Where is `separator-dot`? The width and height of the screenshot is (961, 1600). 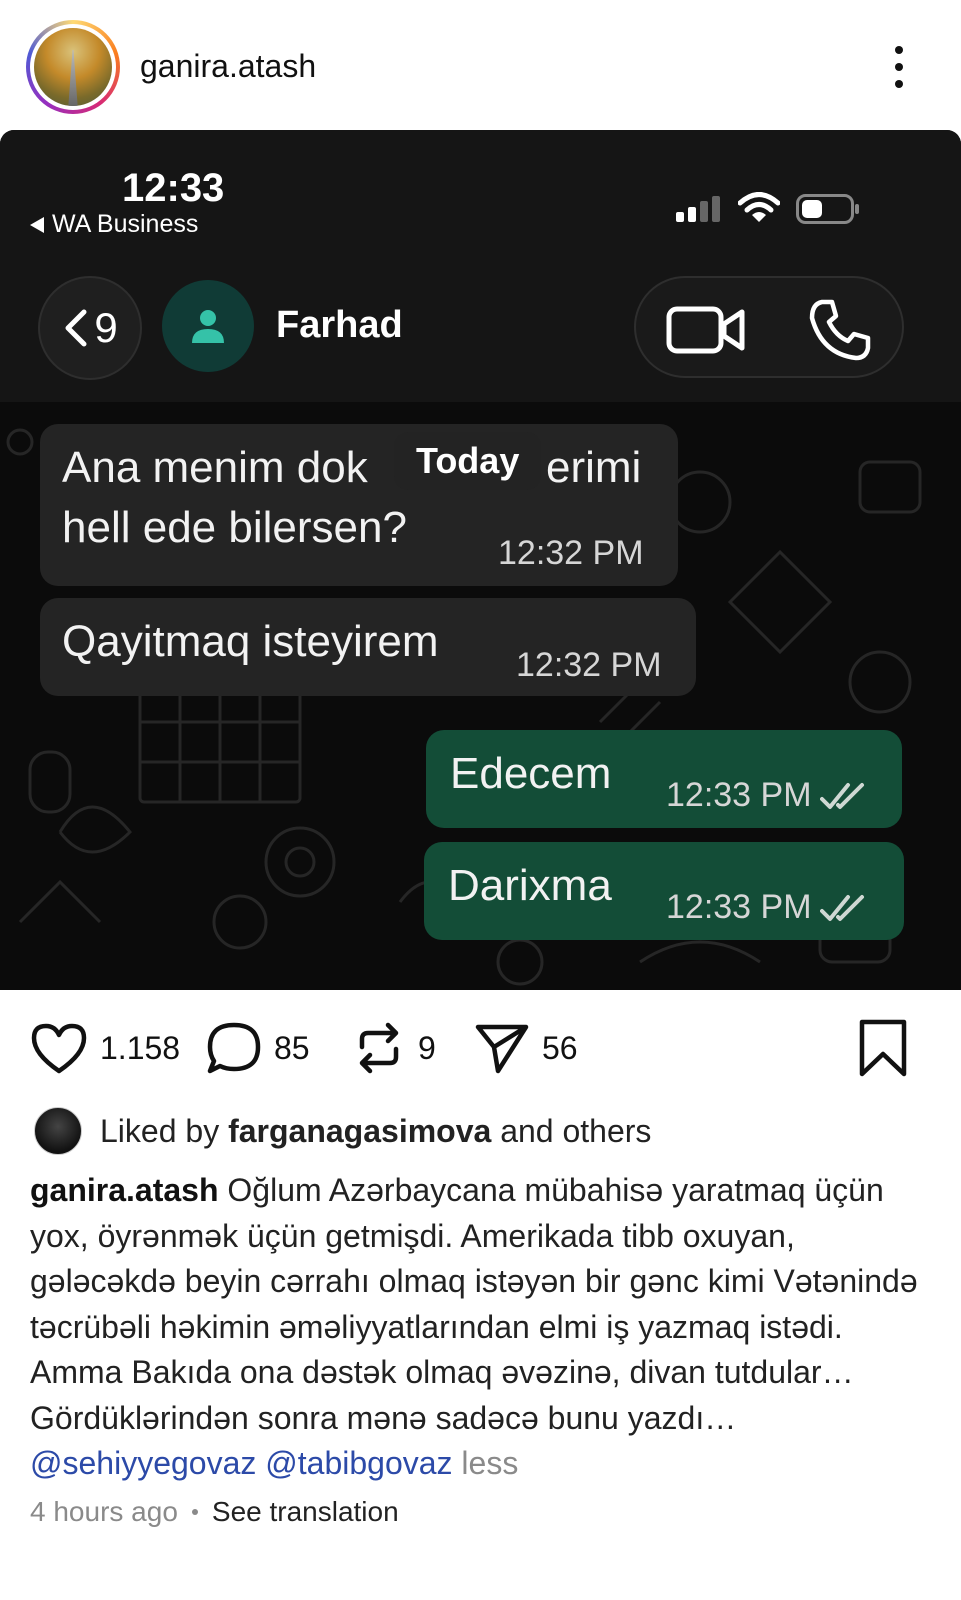
separator-dot is located at coordinates (194, 1512).